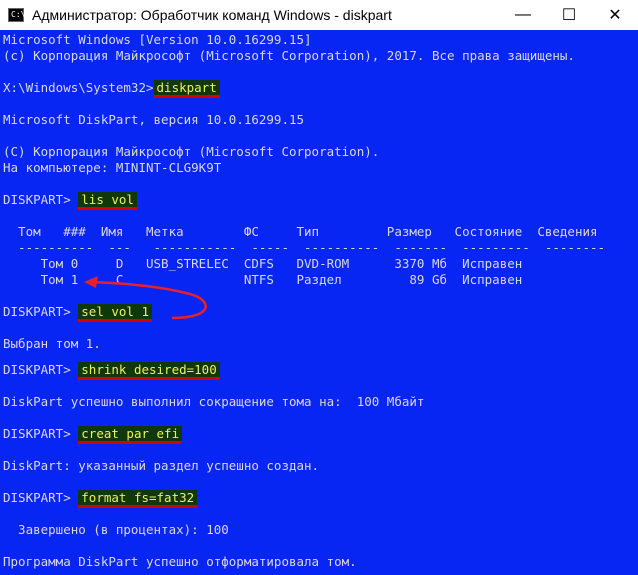  Describe the element at coordinates (107, 201) in the screenshot. I see `command-lis-vol: lis vol` at that location.